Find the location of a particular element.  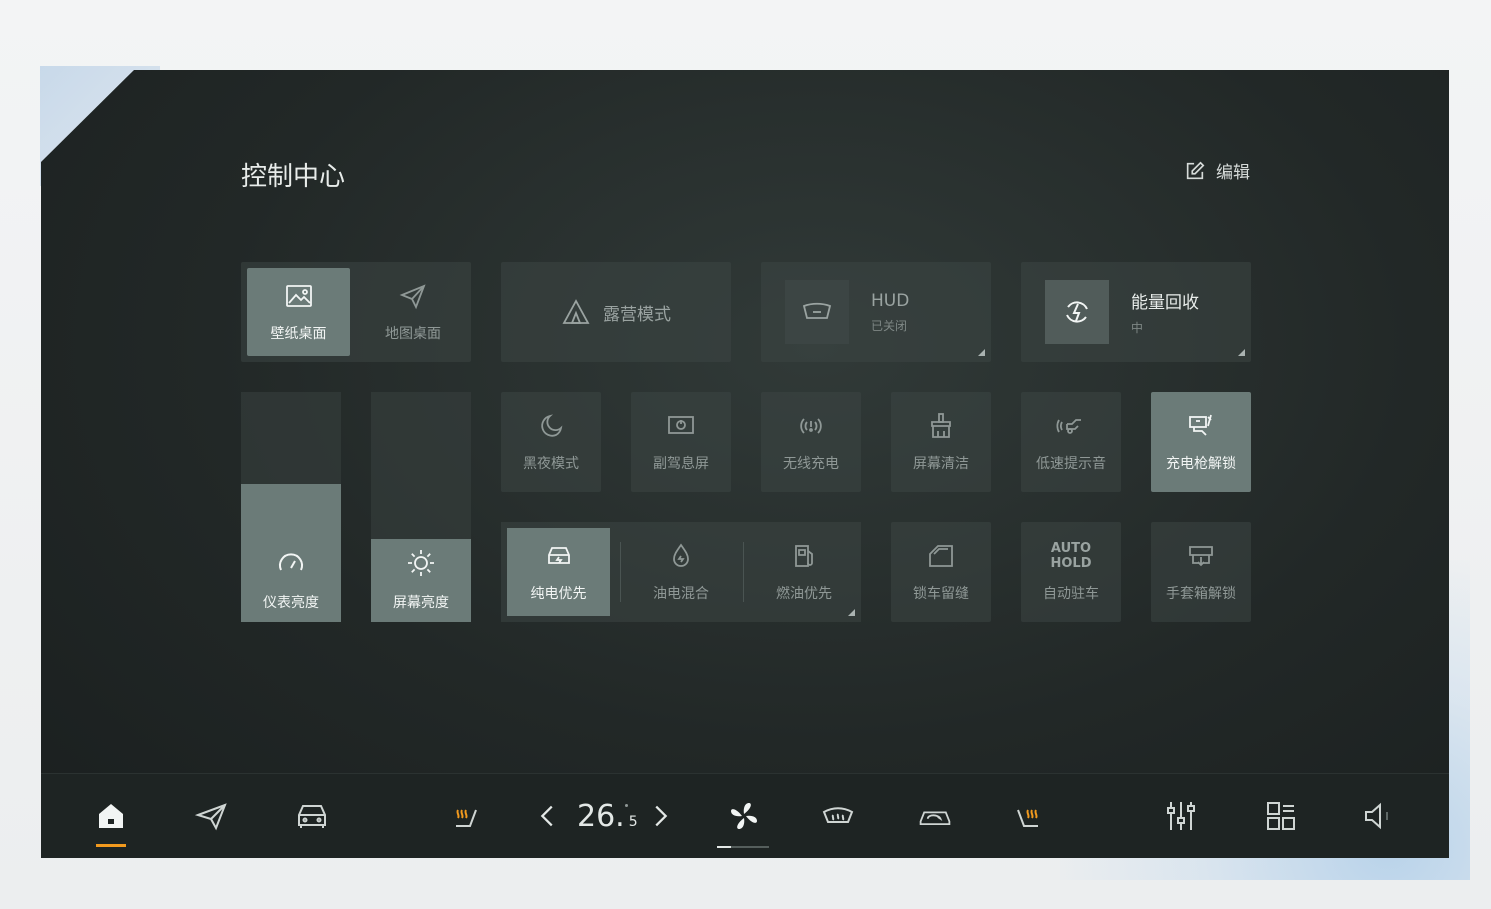

navigation-button is located at coordinates (212, 816).